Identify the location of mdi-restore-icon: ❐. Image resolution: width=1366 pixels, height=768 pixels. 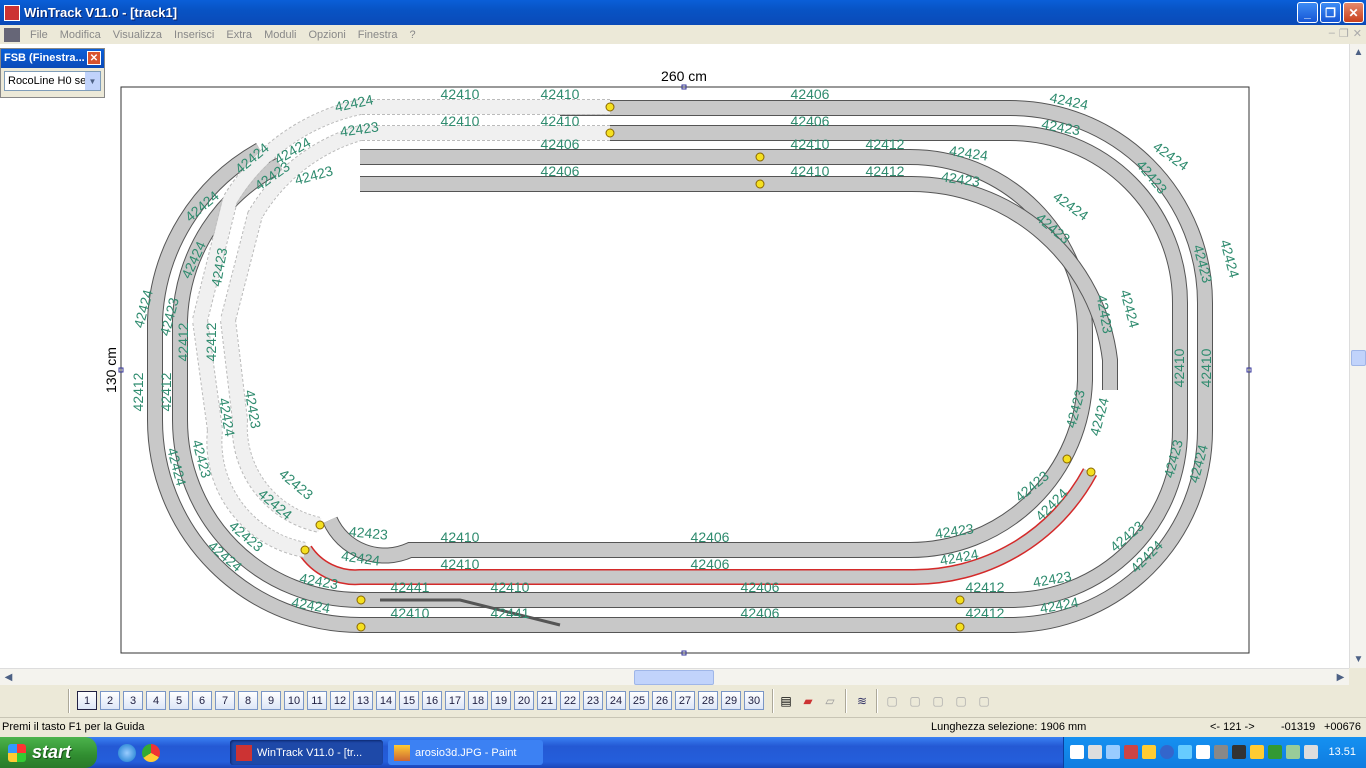
(1344, 33).